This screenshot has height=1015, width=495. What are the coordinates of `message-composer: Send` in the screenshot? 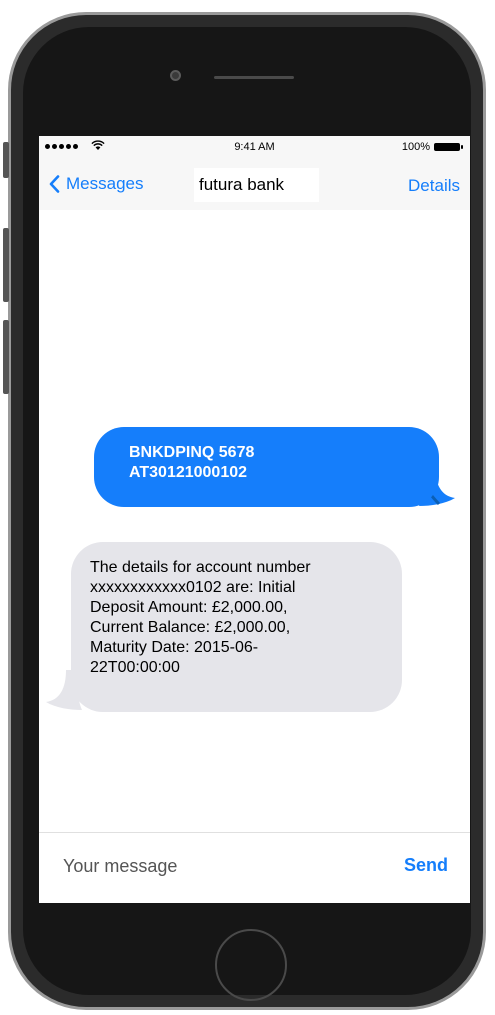 It's located at (254, 867).